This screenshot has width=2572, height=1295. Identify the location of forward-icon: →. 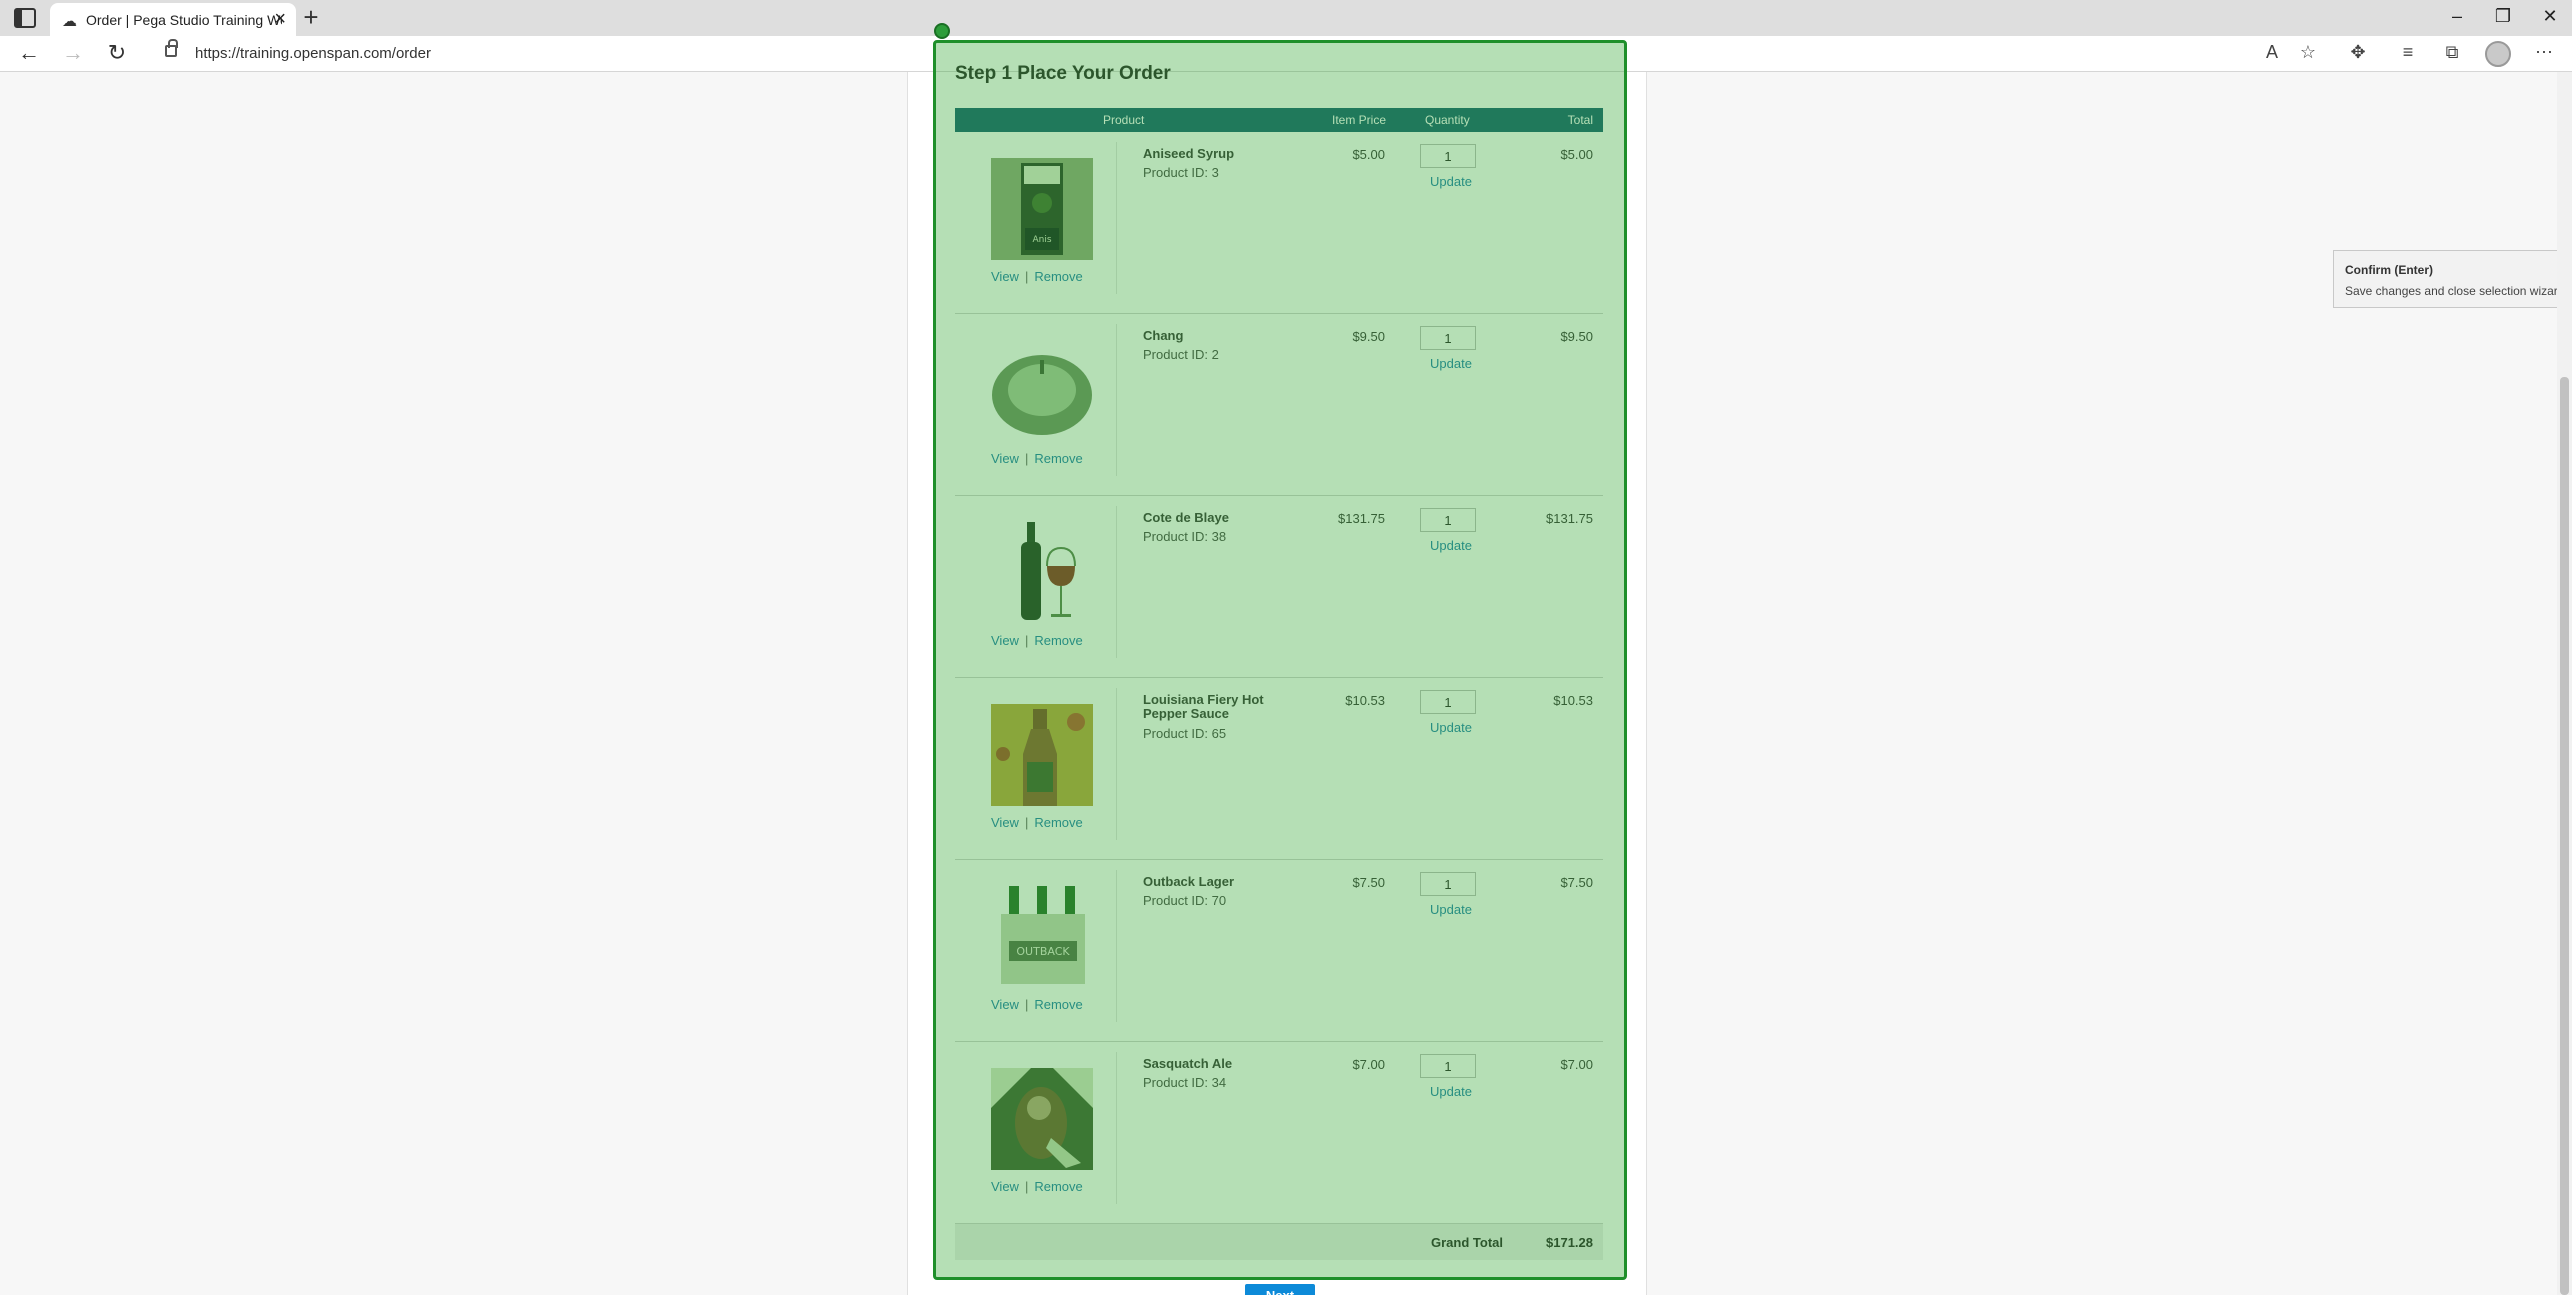
(73, 53).